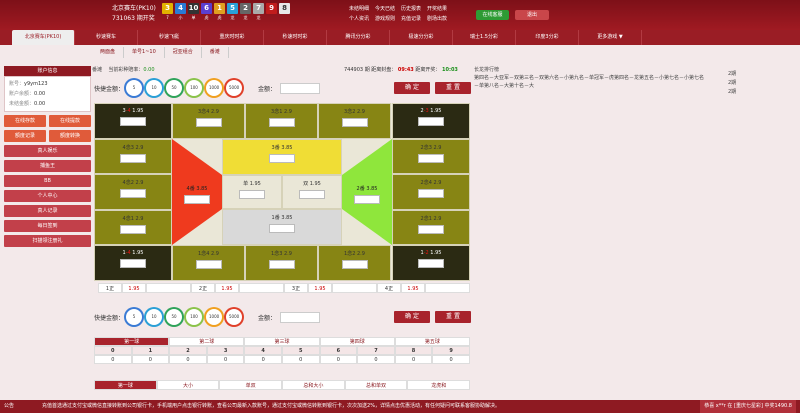 This screenshot has width=800, height=413. I want to click on stat-tab: 总和单双, so click(376, 385).